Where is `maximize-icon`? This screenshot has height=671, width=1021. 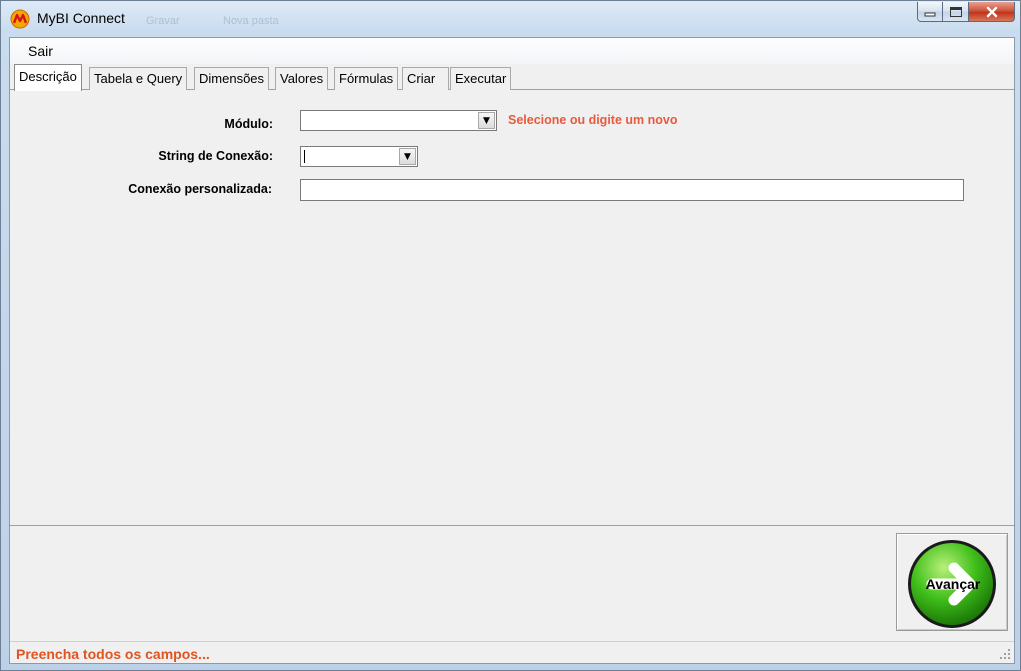
maximize-icon is located at coordinates (955, 11).